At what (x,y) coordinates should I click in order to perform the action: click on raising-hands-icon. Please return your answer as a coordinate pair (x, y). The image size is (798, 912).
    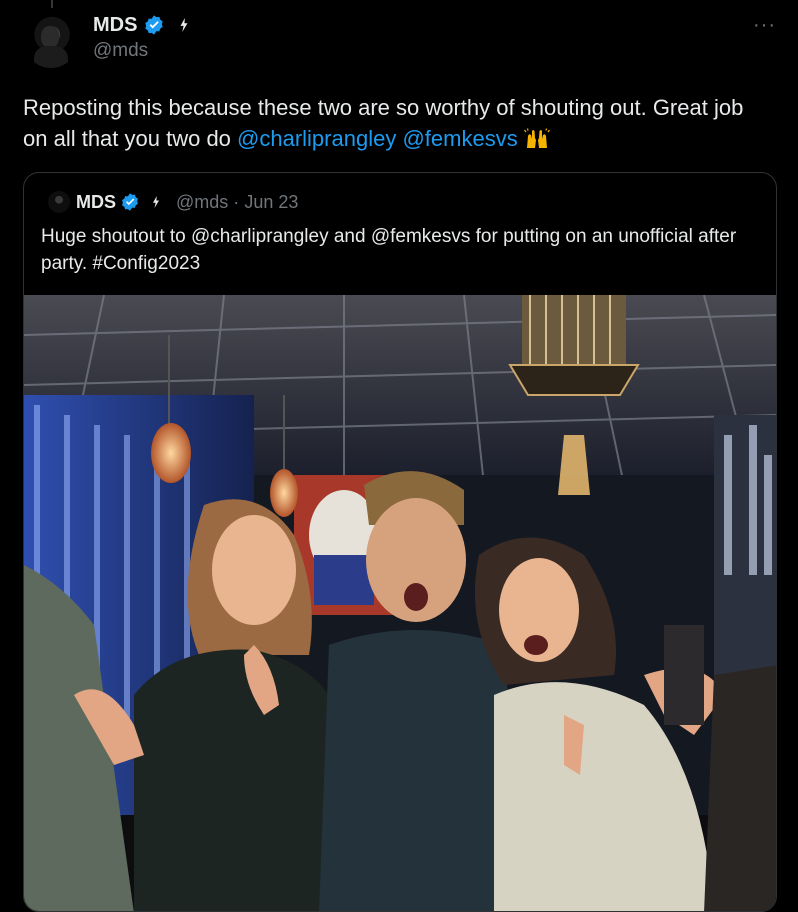
    Looking at the image, I should click on (536, 138).